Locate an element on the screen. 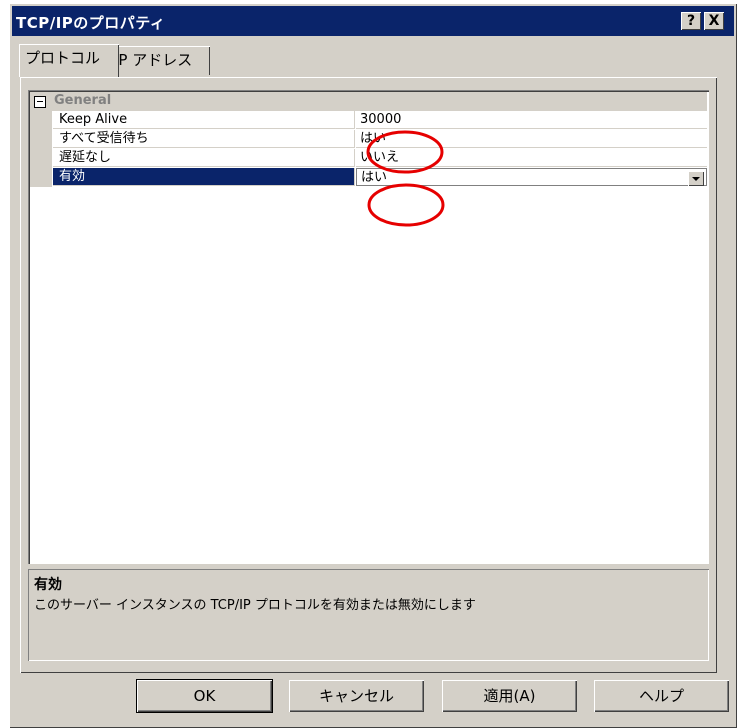  tab-ip-addresses: IP アドレス is located at coordinates (159, 60).